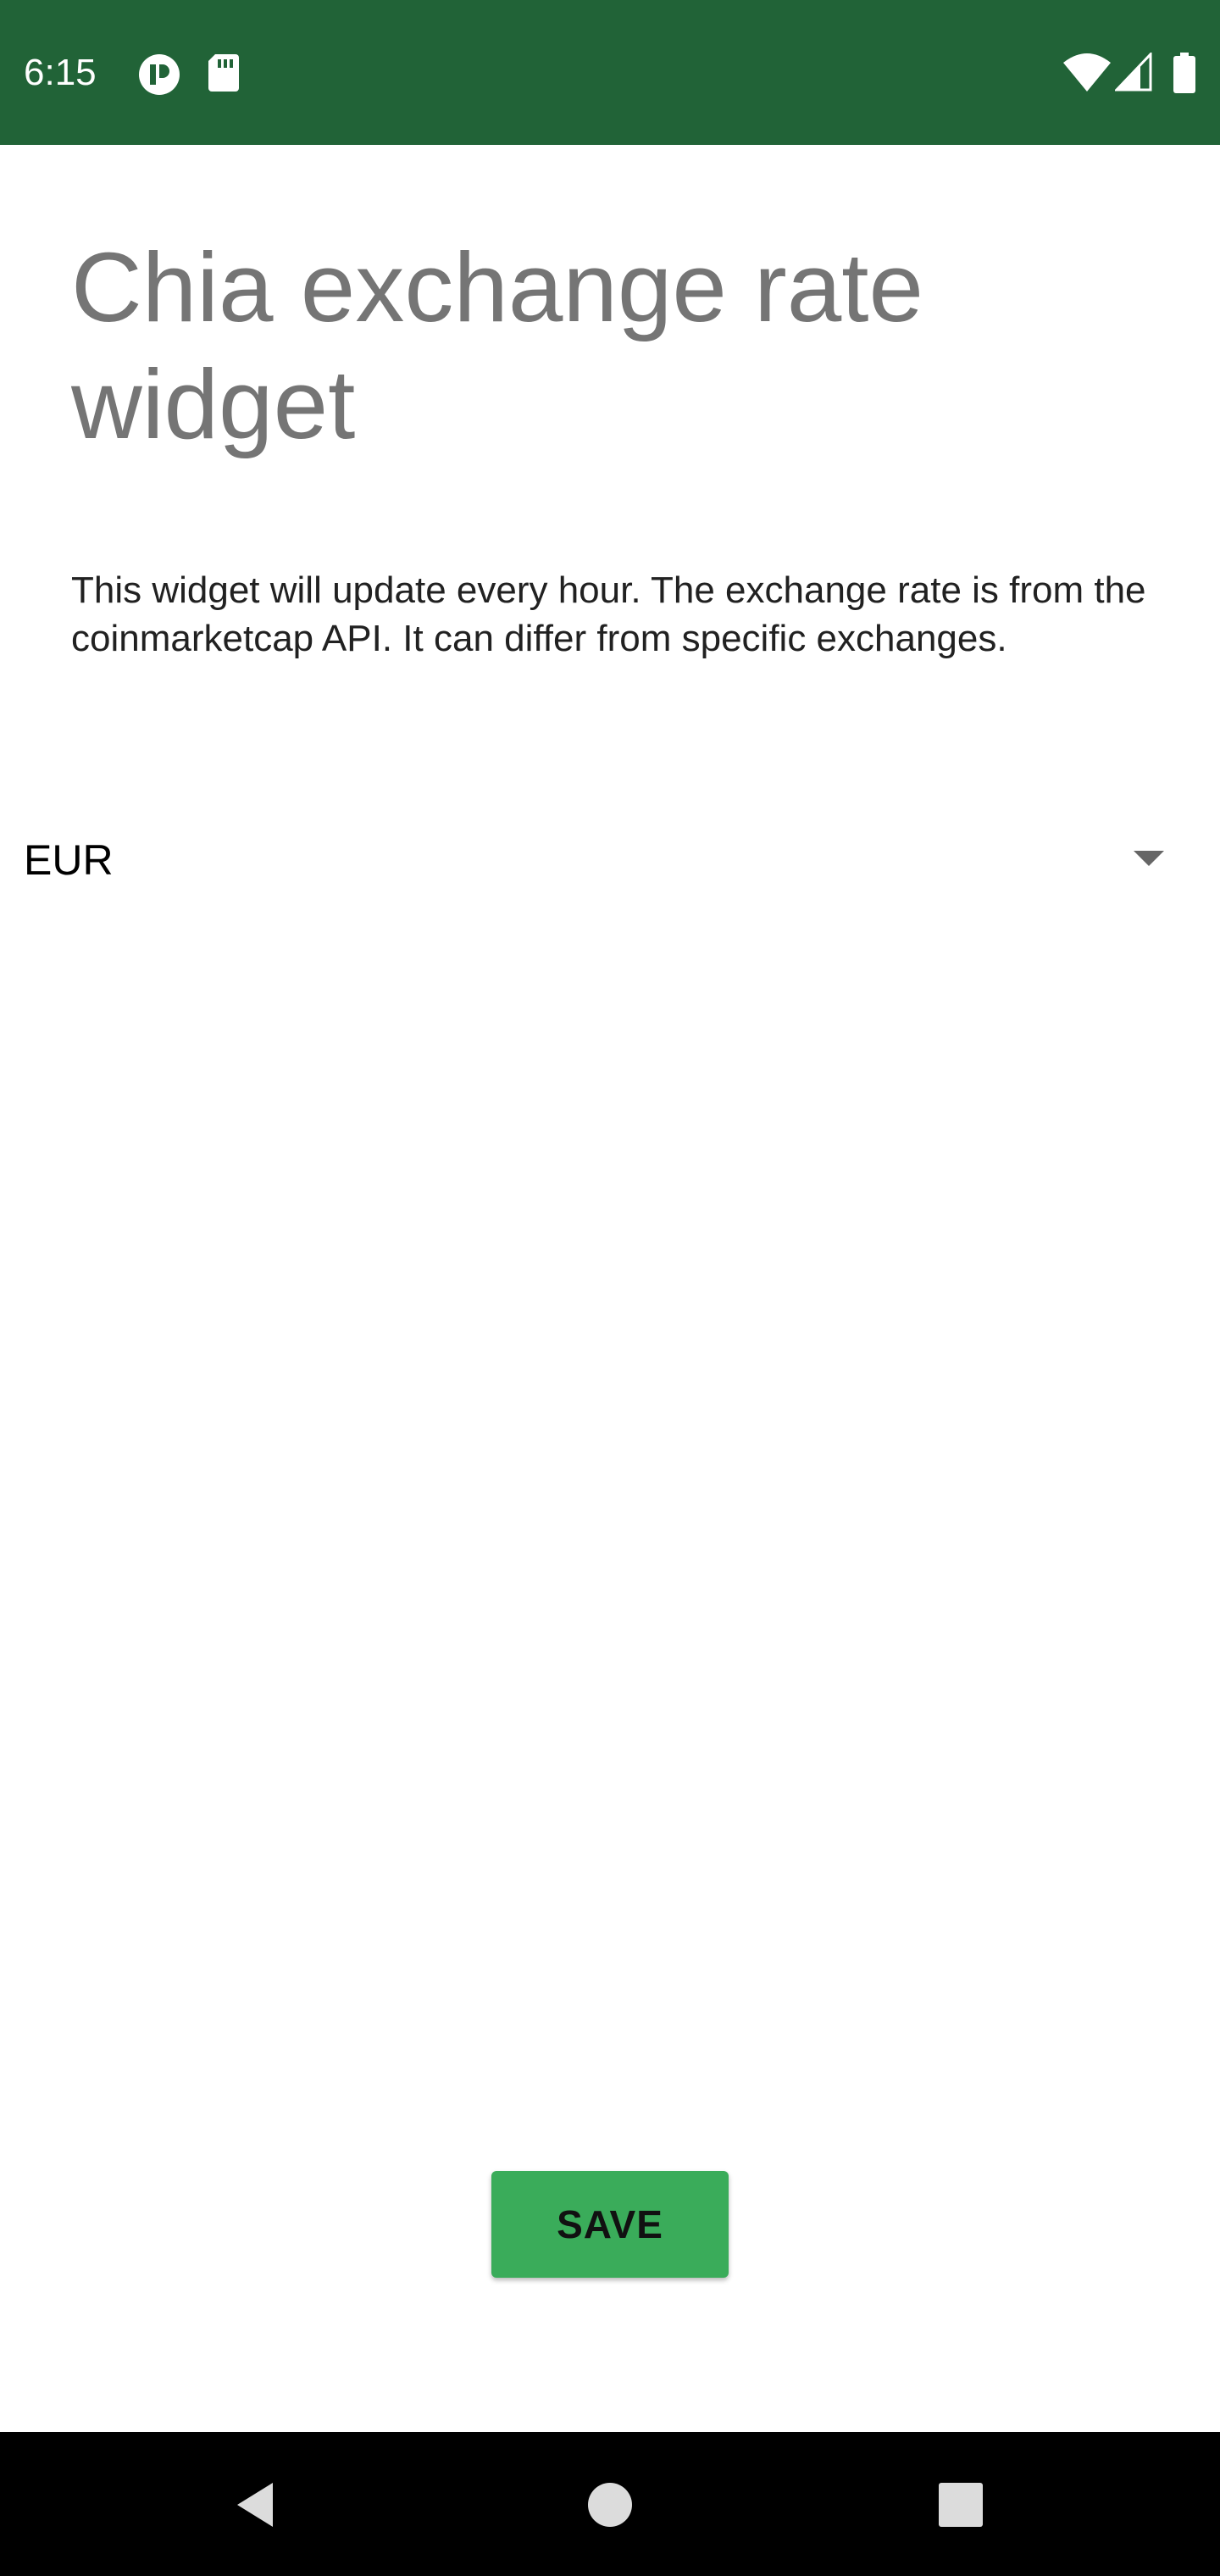 This screenshot has width=1220, height=2576. I want to click on cell-signal-icon, so click(1132, 72).